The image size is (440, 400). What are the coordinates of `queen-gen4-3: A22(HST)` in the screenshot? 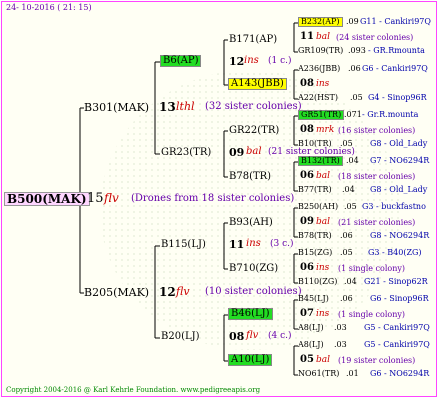 It's located at (318, 98).